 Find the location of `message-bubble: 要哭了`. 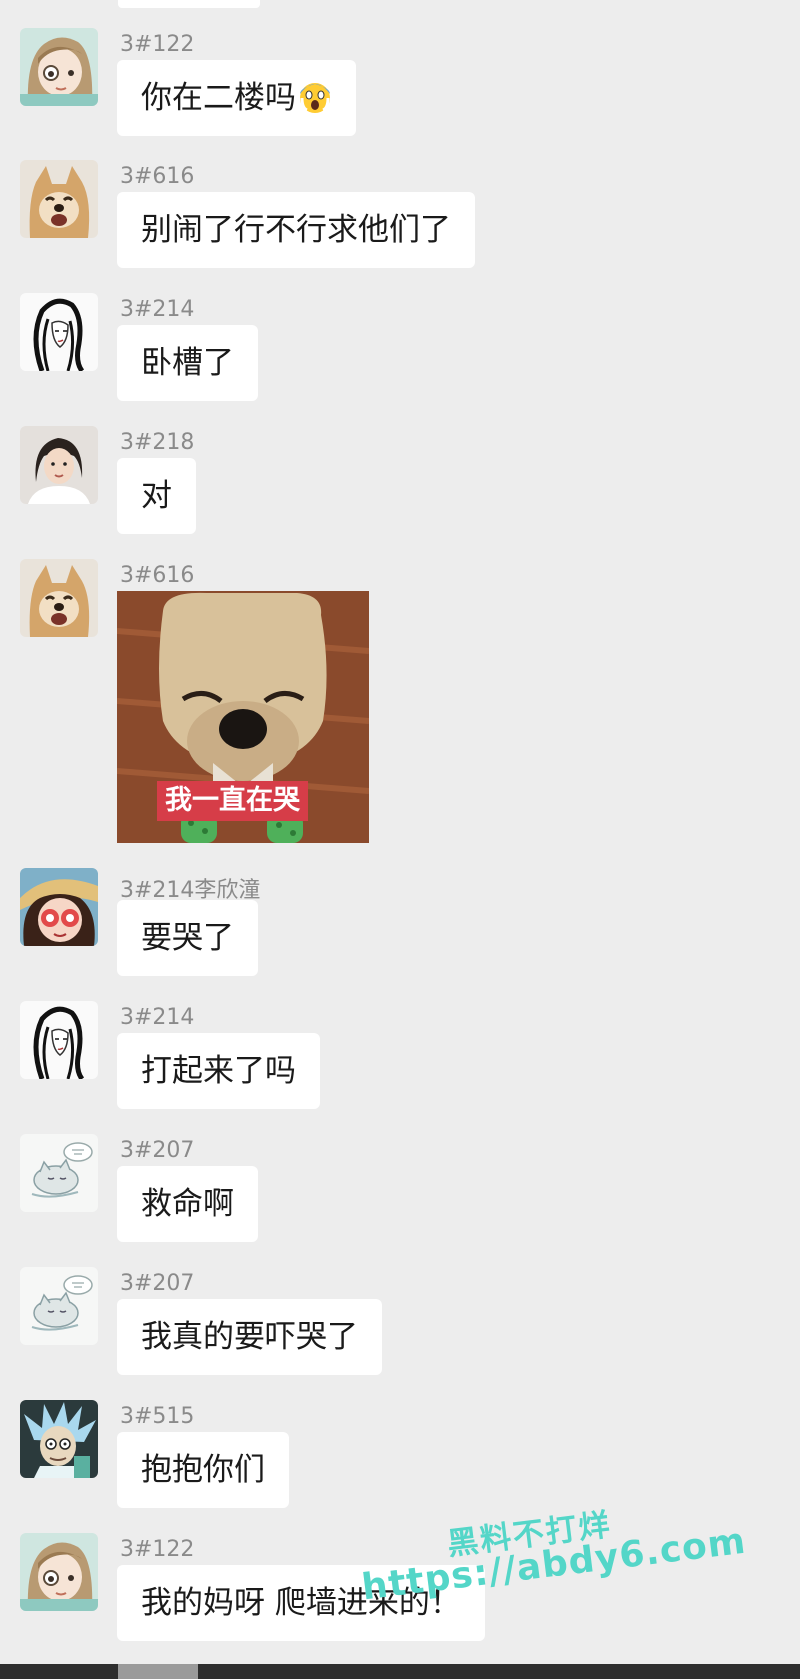

message-bubble: 要哭了 is located at coordinates (187, 938).